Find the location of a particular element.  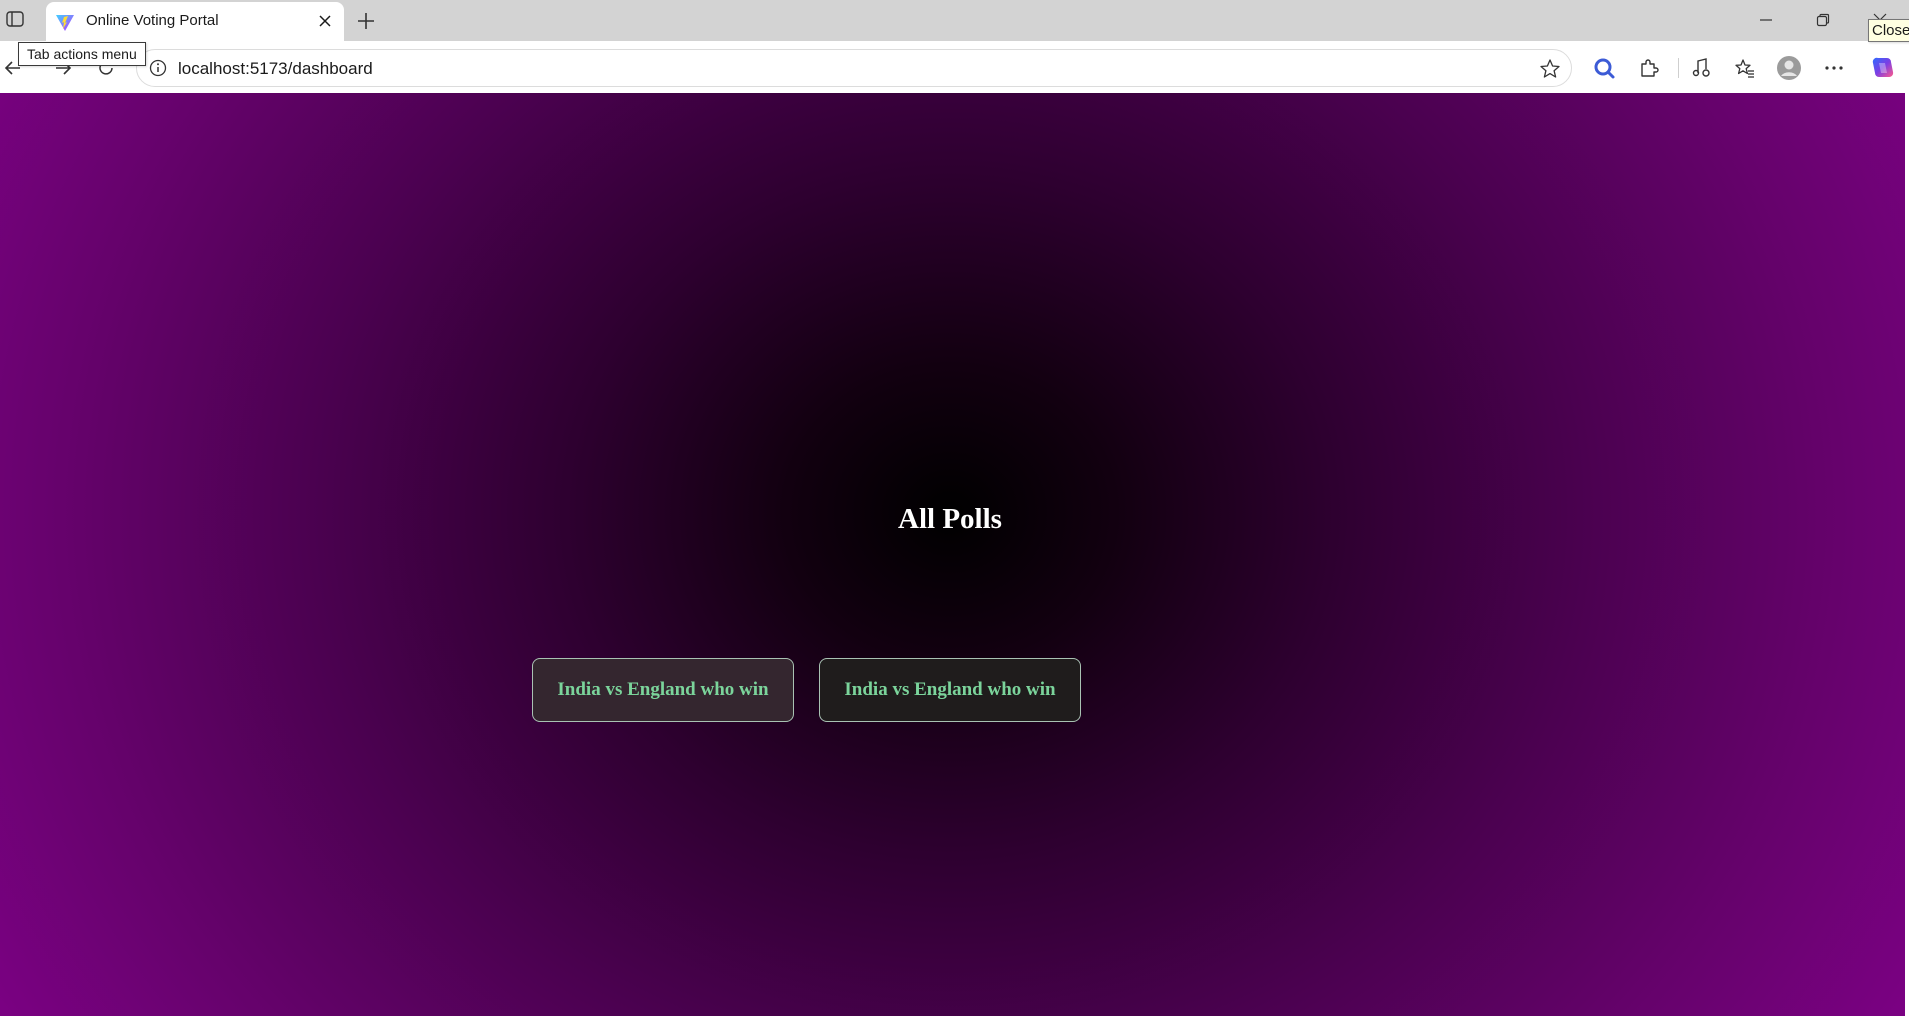

tab-actions-button is located at coordinates (15, 19).